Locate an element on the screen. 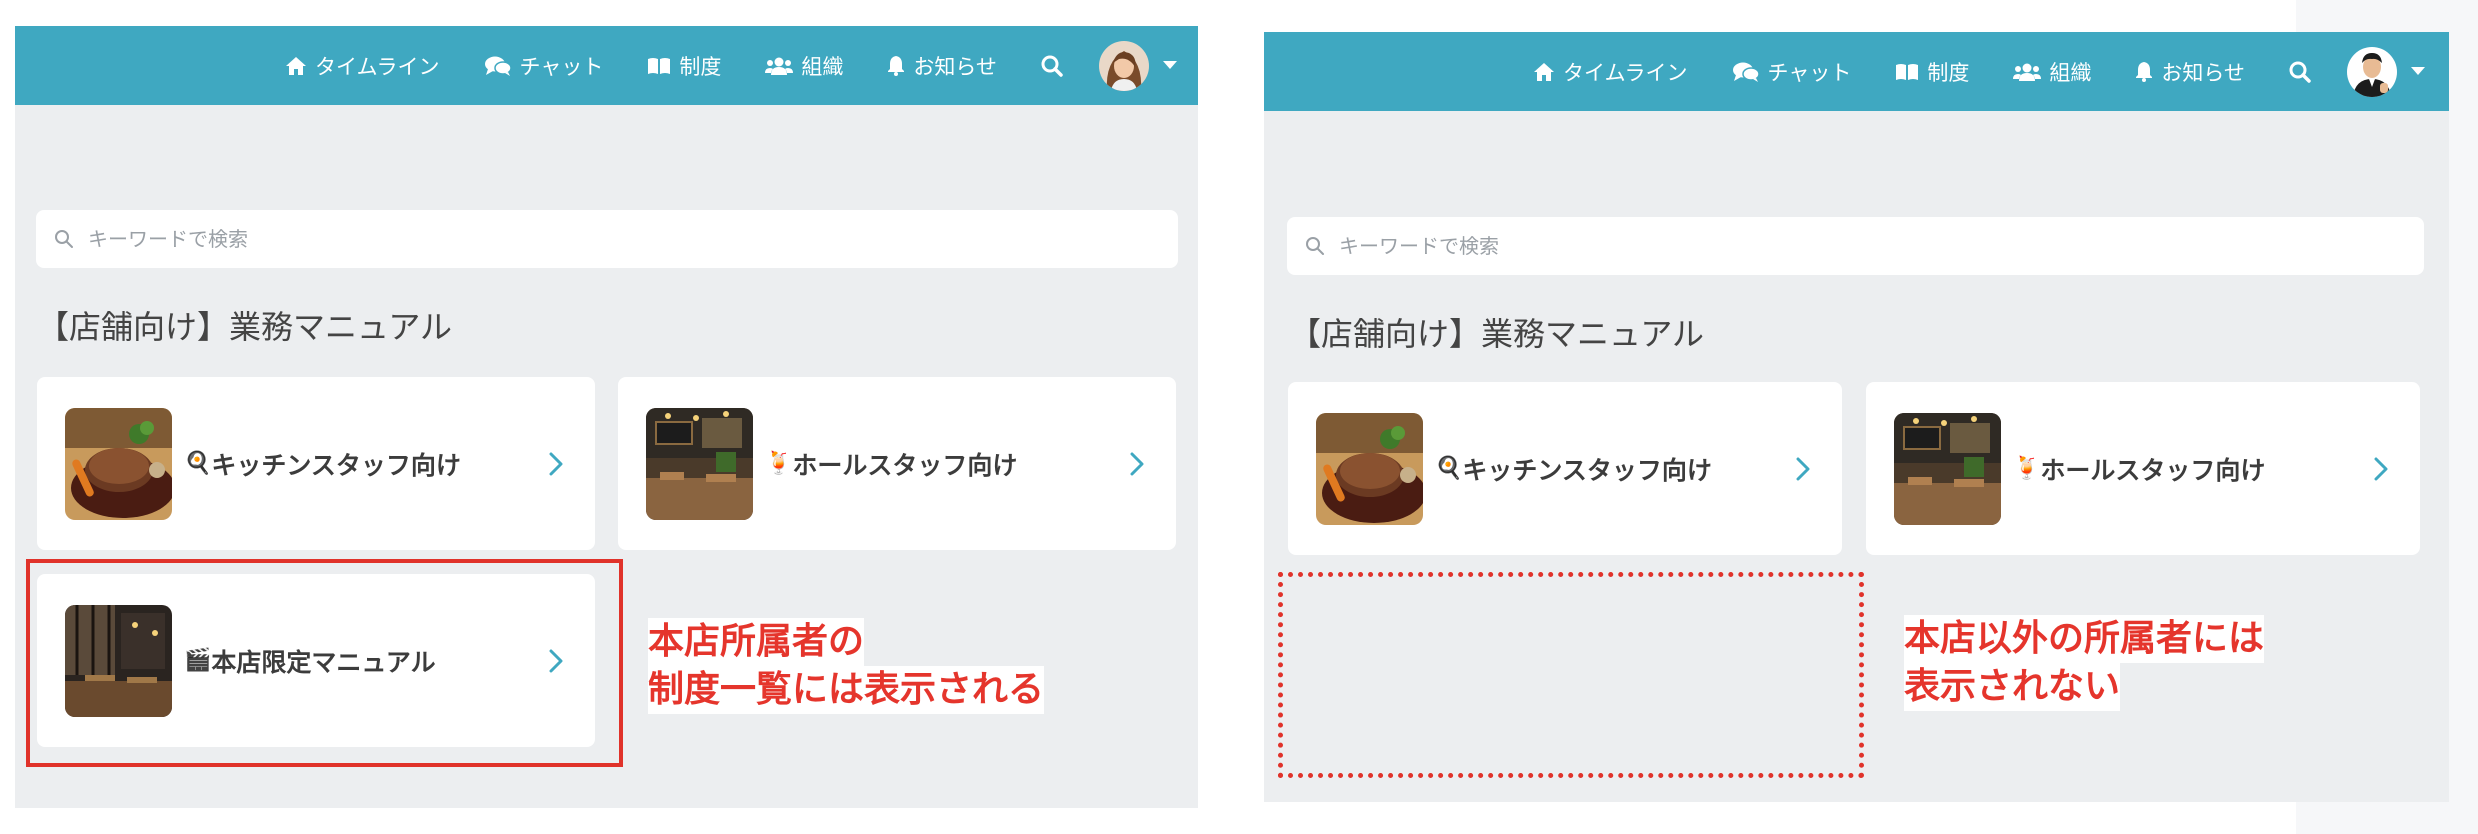 The height and width of the screenshot is (834, 2478). hidden-card-placeholder is located at coordinates (1571, 675).